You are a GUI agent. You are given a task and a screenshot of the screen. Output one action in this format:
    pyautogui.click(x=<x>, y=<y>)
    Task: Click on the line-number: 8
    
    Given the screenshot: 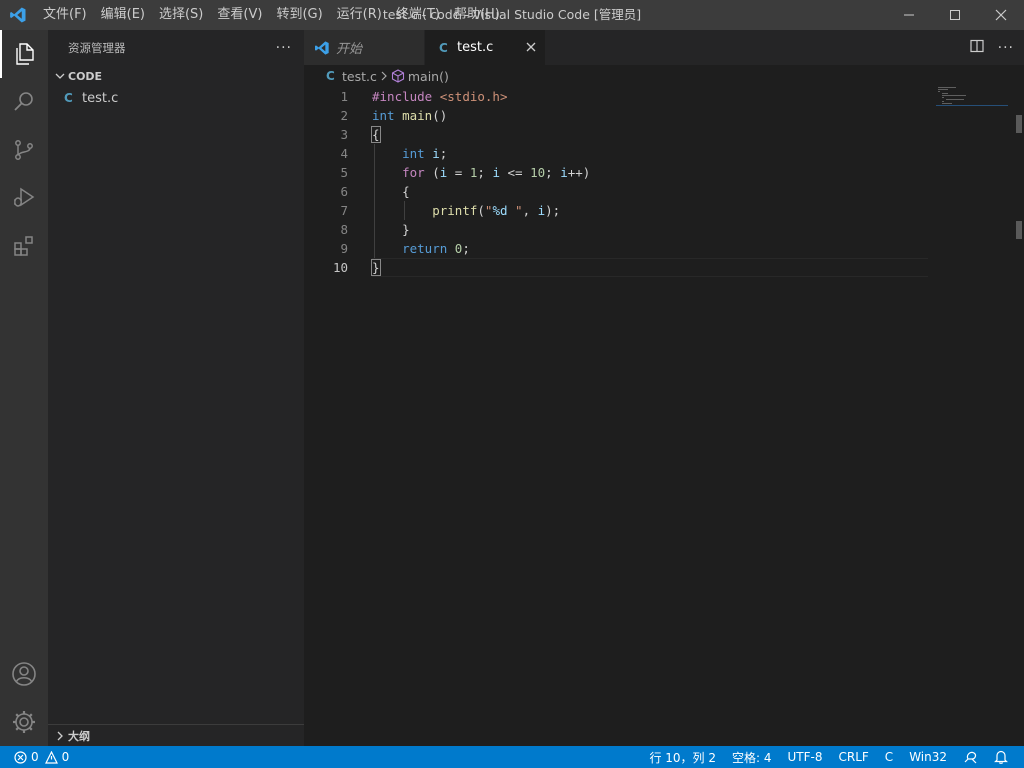 What is the action you would take?
    pyautogui.click(x=344, y=229)
    